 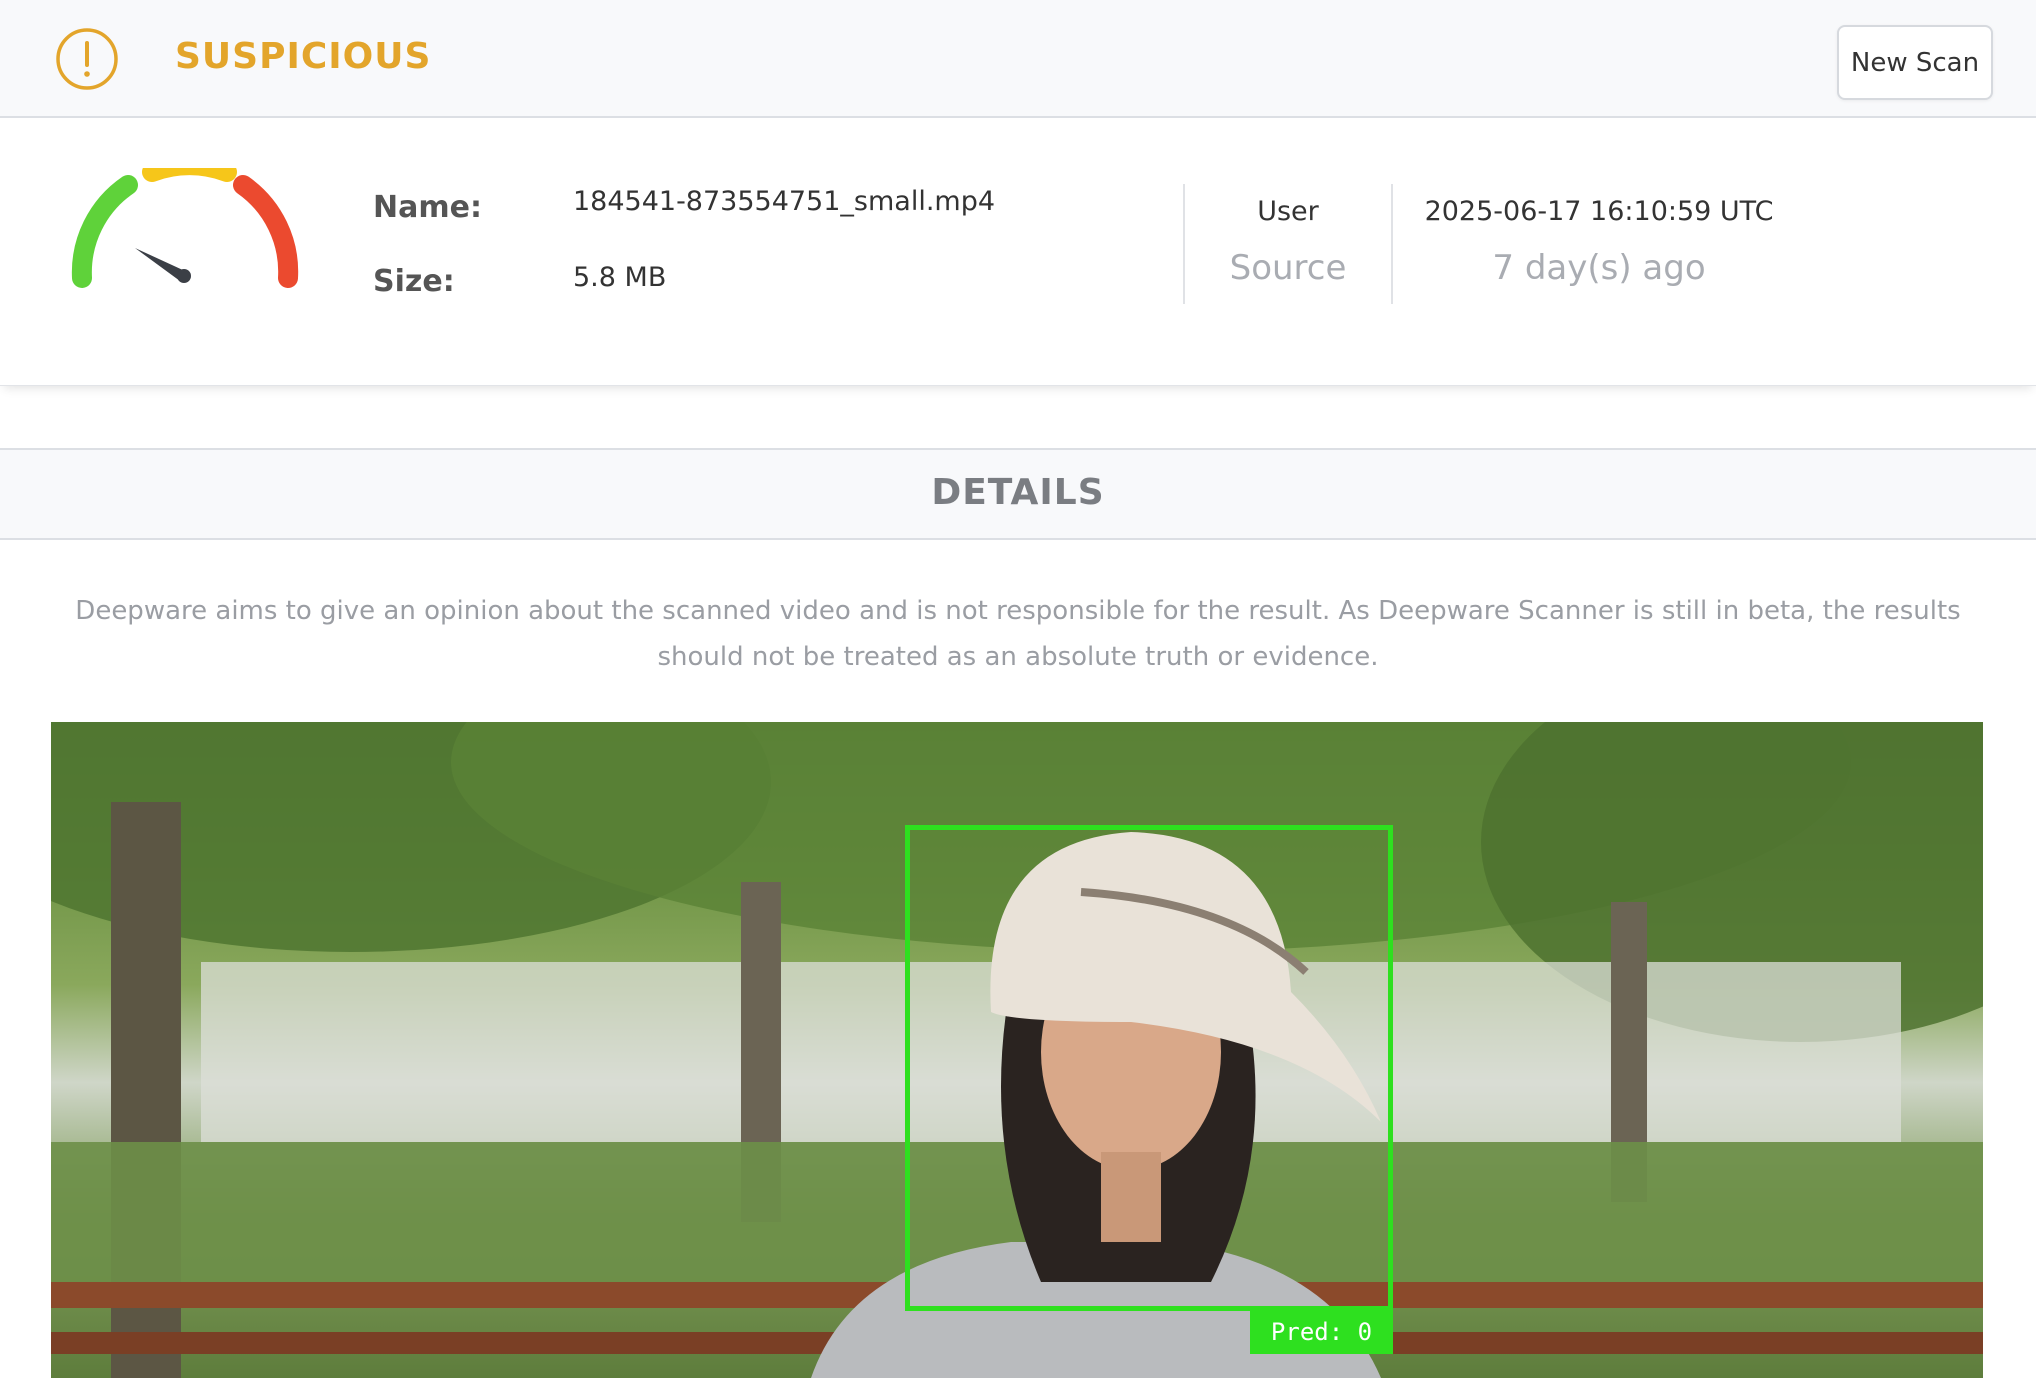 What do you see at coordinates (185, 228) in the screenshot?
I see `risk-gauge-icon` at bounding box center [185, 228].